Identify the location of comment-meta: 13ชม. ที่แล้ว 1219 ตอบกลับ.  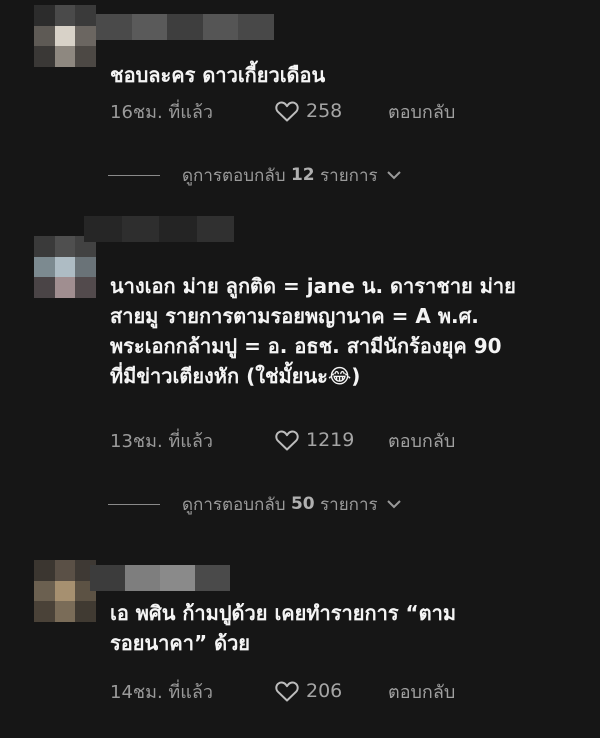
(345, 440).